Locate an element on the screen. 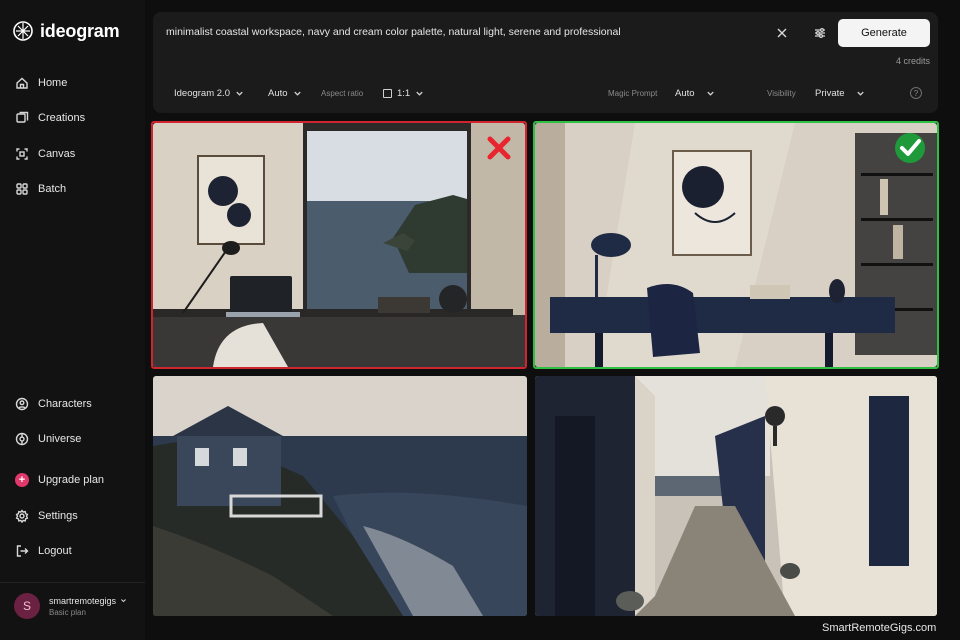 The width and height of the screenshot is (960, 640). generate-button: Generate is located at coordinates (884, 33).